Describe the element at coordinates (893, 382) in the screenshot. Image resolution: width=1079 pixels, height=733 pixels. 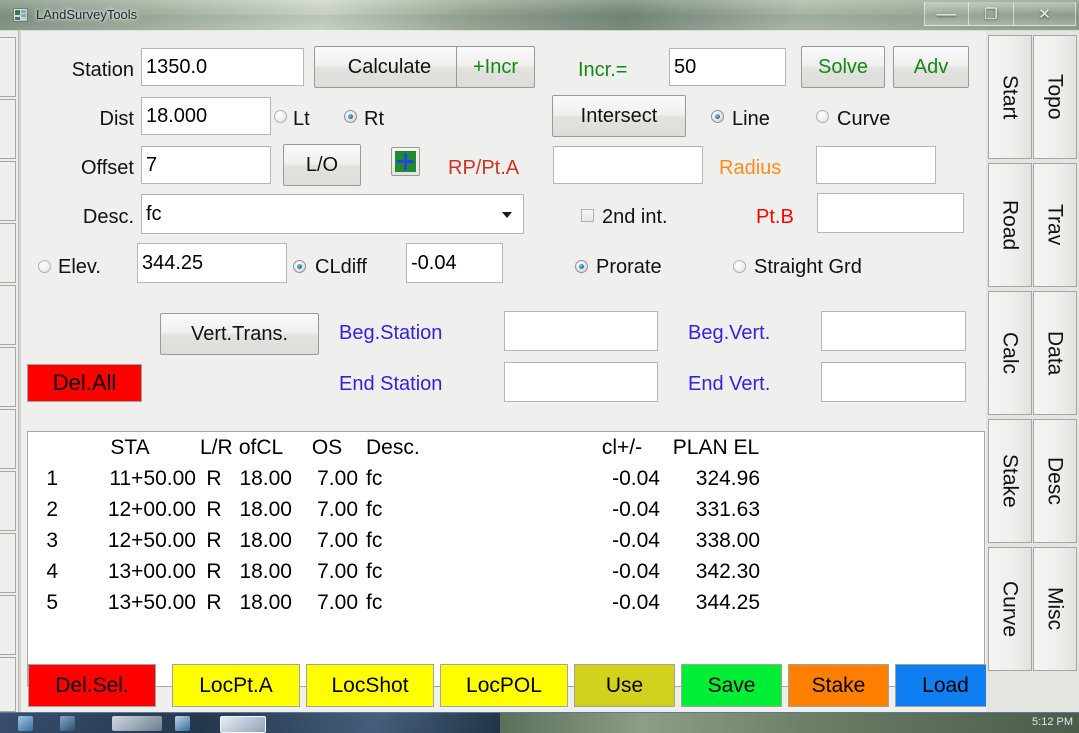
I see `end-vert-input` at that location.